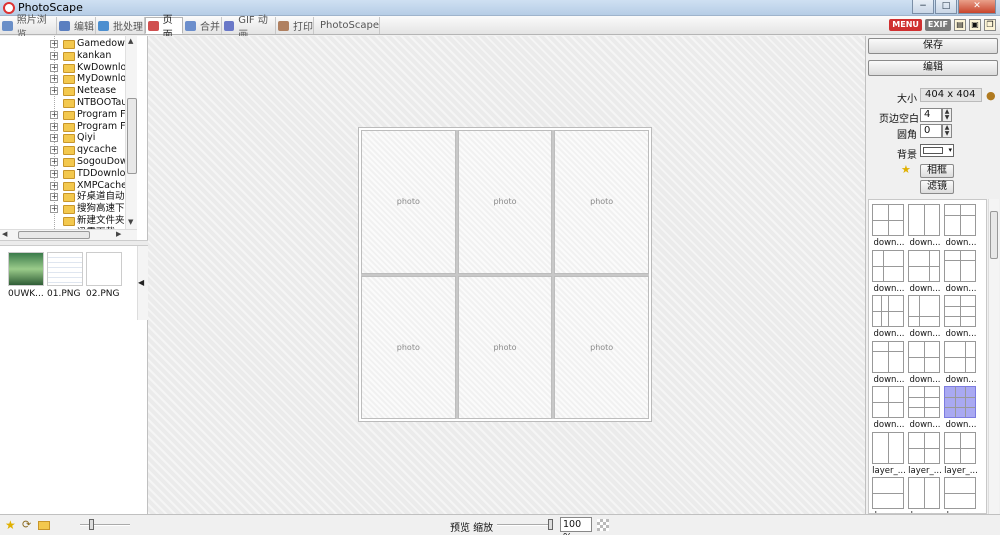  What do you see at coordinates (62, 68) in the screenshot?
I see `folder-tree-item: + KwDownloa` at bounding box center [62, 68].